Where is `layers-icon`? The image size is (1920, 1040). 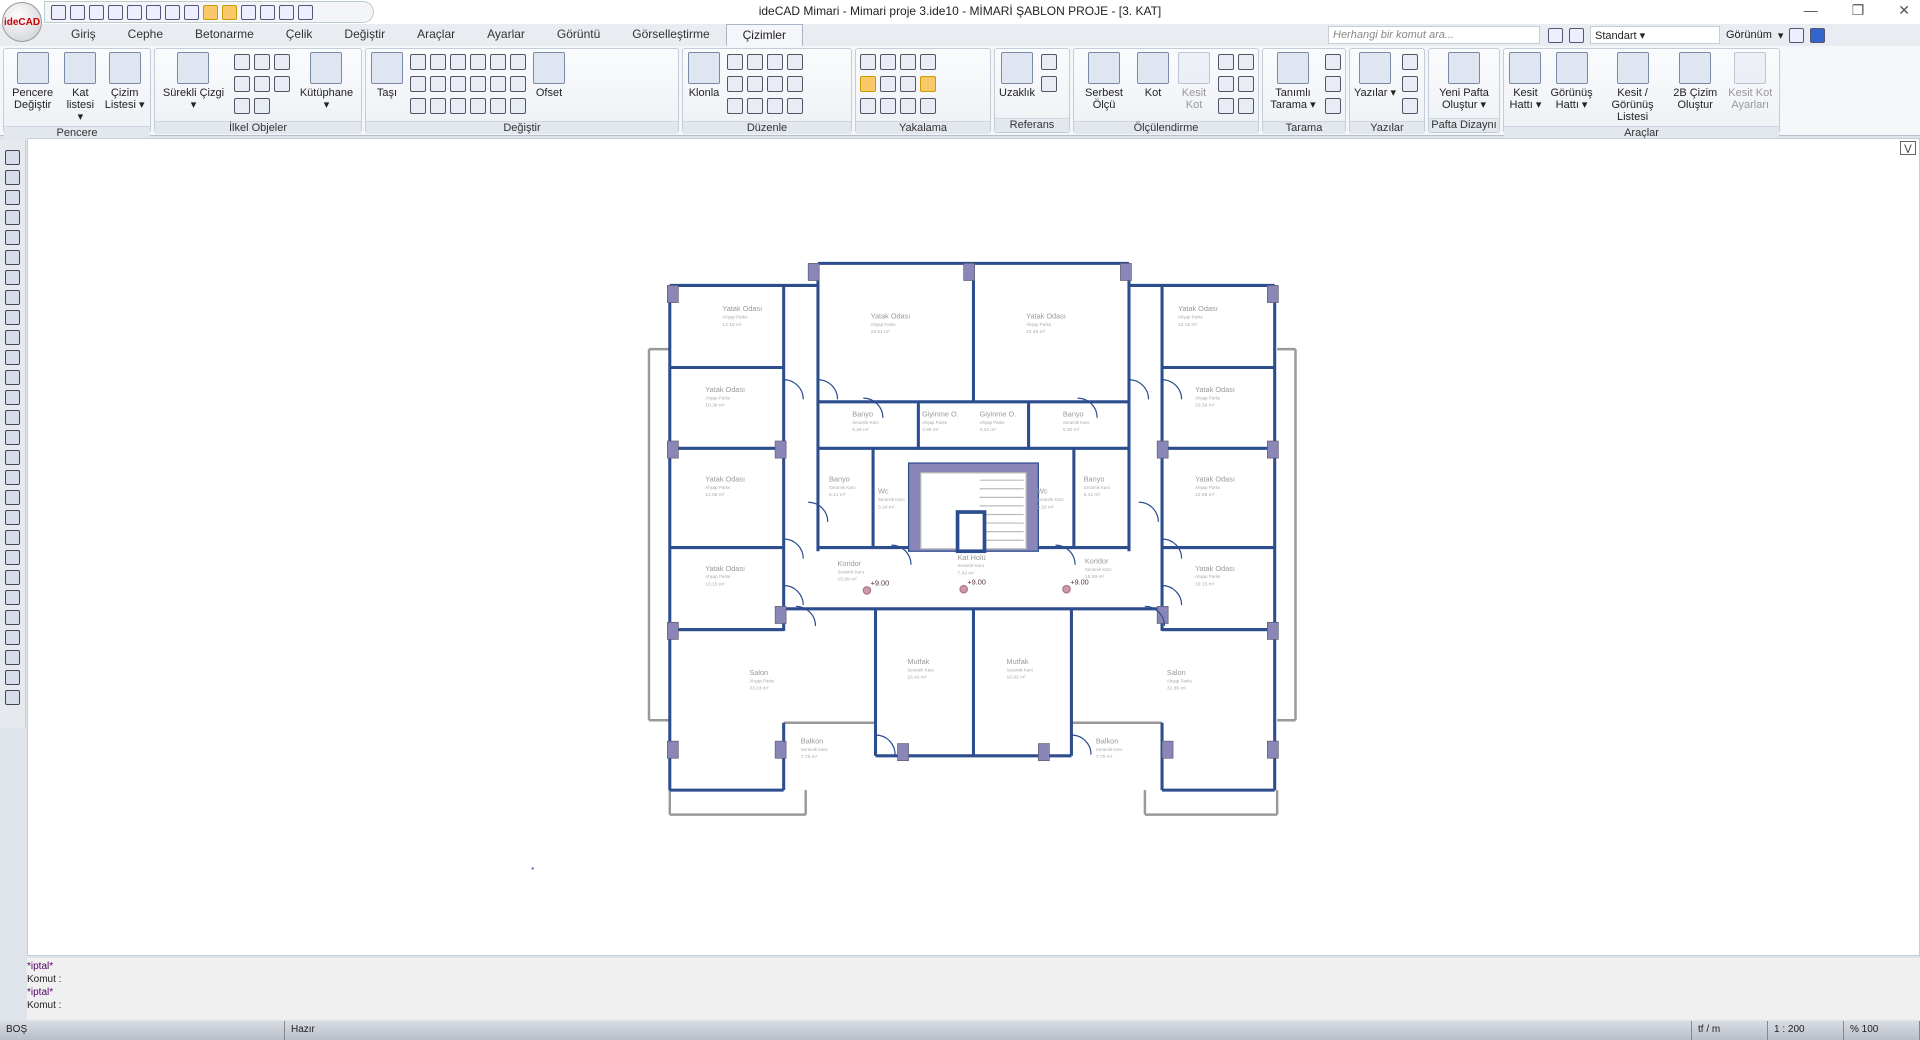 layers-icon is located at coordinates (1576, 35).